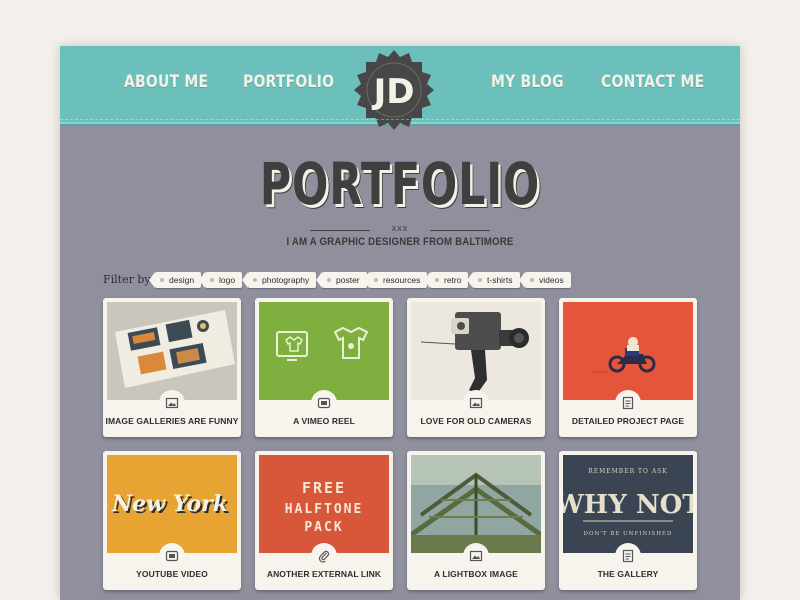 This screenshot has height=600, width=800. What do you see at coordinates (172, 574) in the screenshot?
I see `card-title: YOUTUBE VIDEO` at bounding box center [172, 574].